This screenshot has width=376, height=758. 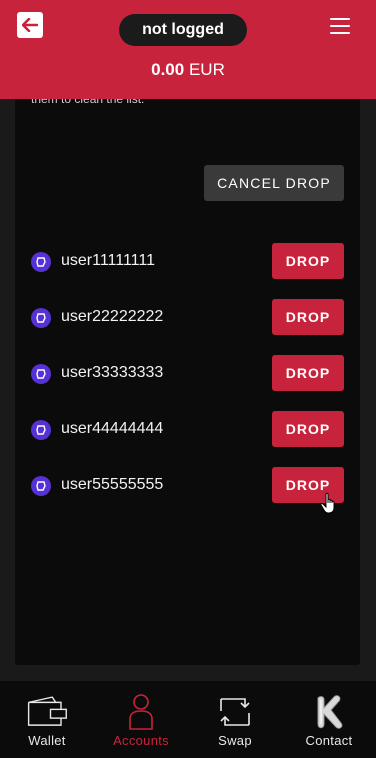 I want to click on account-row: user22222222 DROP, so click(x=187, y=327).